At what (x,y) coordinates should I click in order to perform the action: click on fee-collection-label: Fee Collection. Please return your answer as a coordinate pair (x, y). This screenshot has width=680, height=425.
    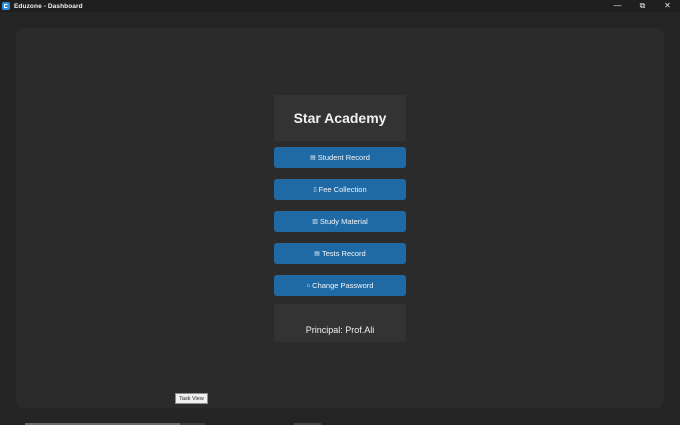
    Looking at the image, I should click on (342, 189).